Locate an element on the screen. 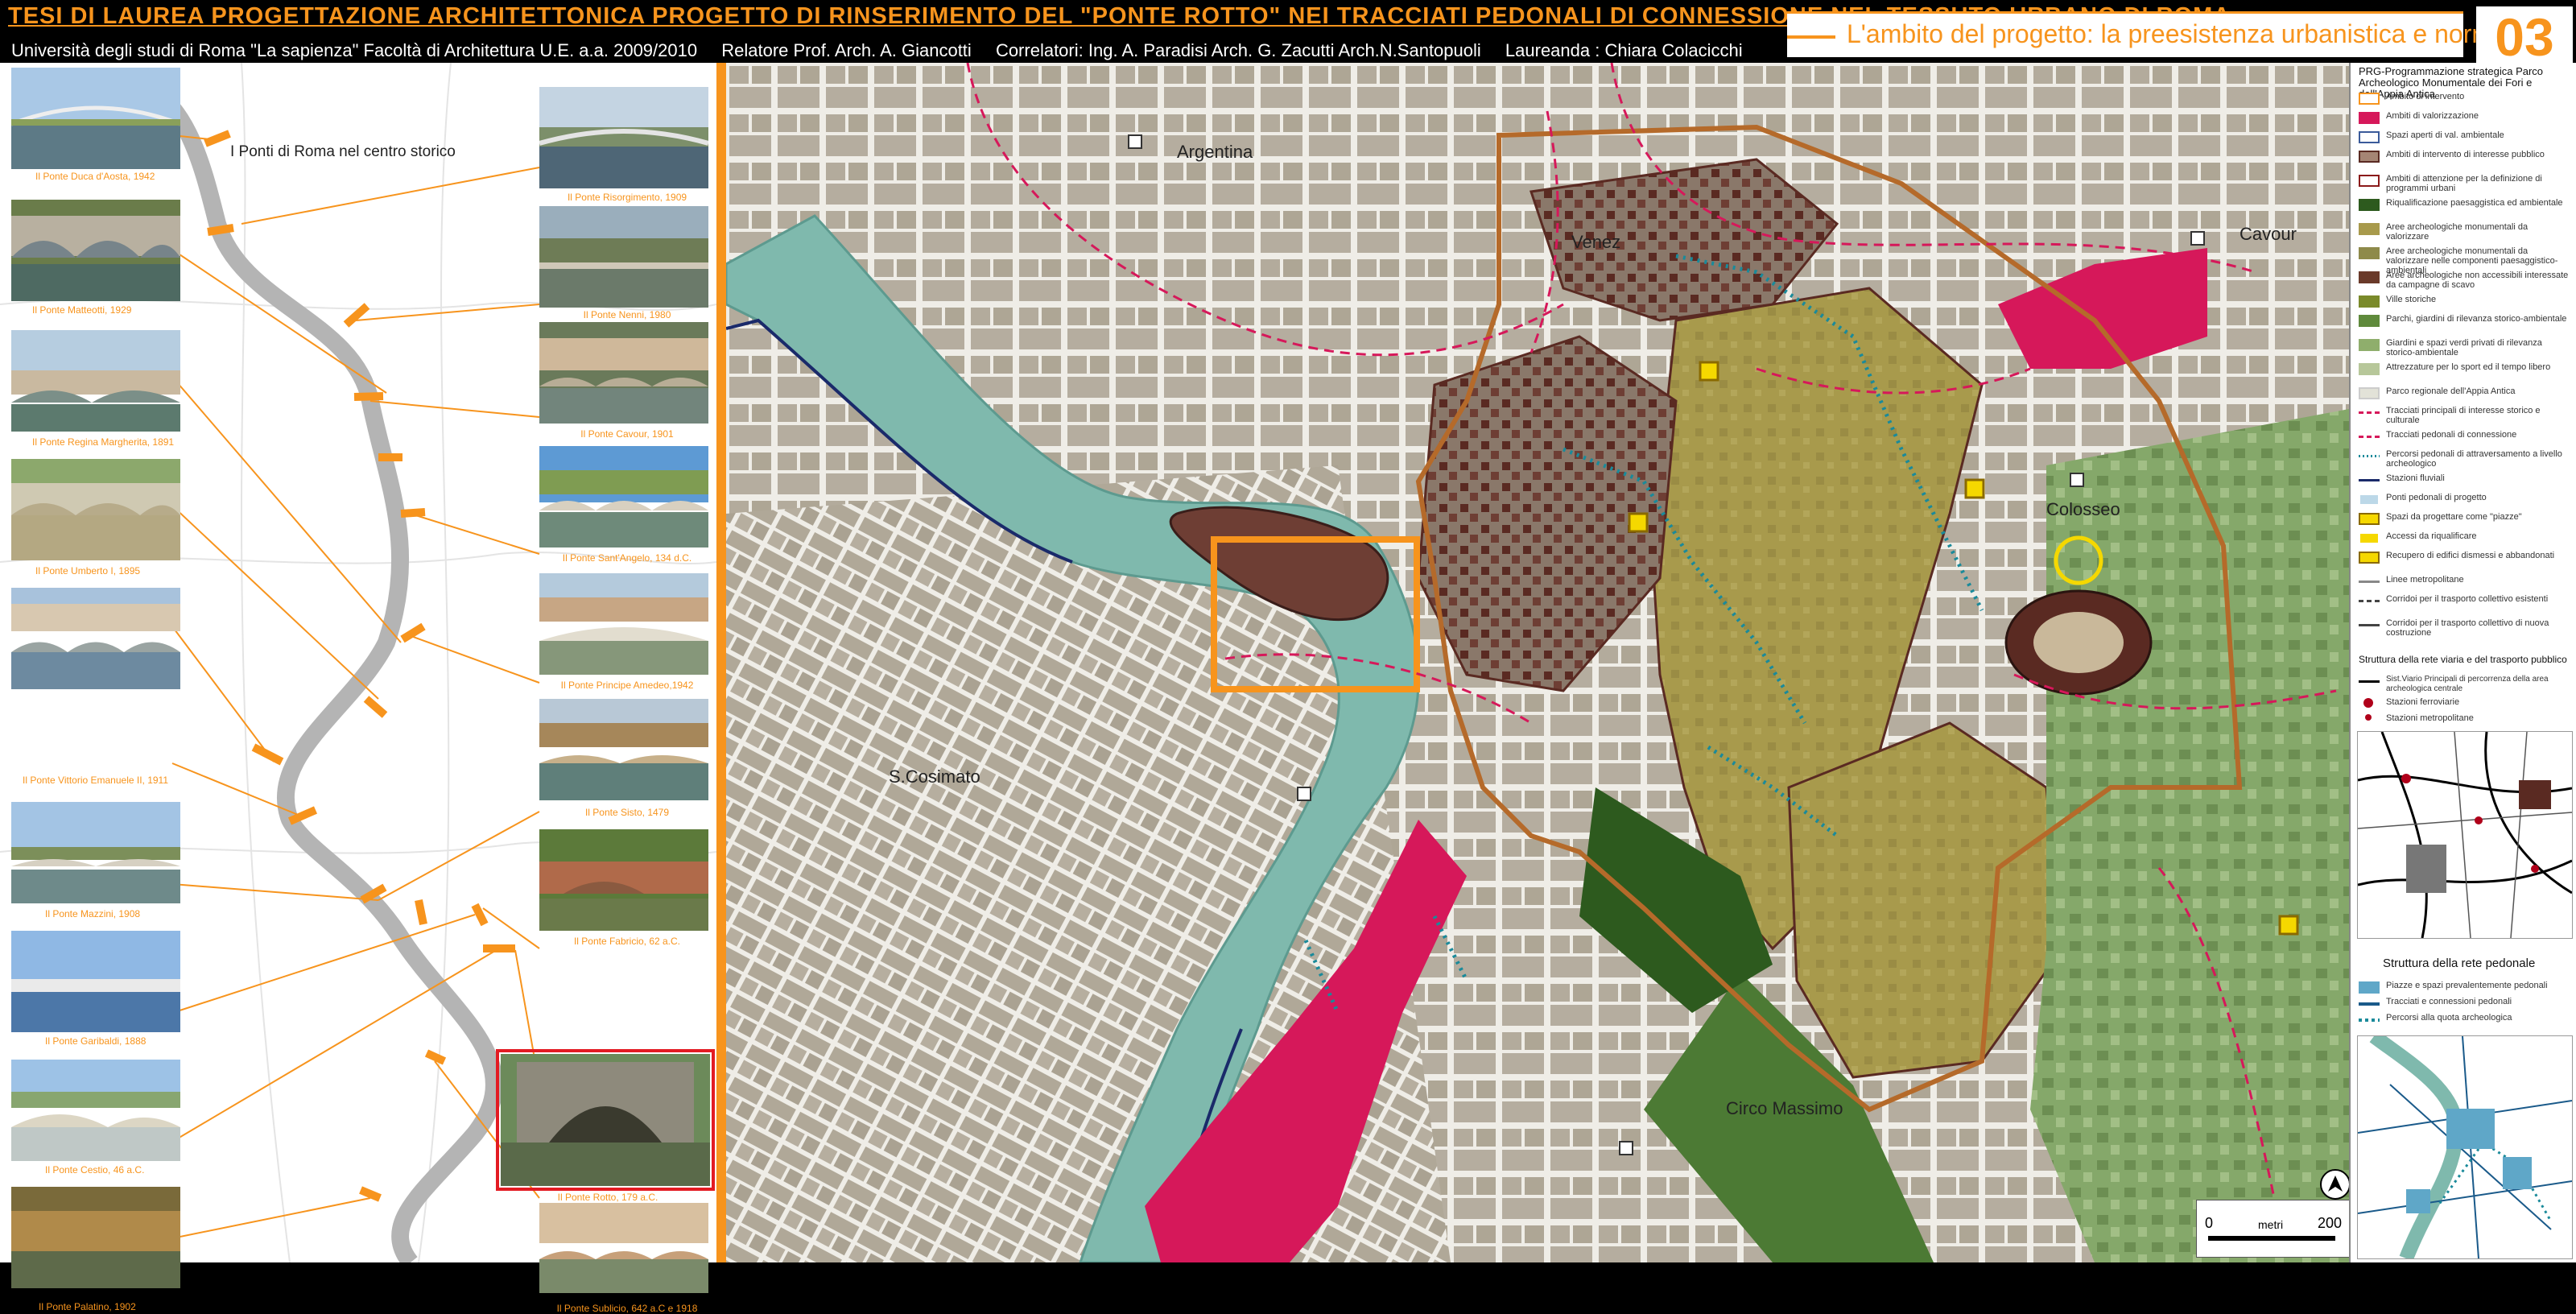  panel-divider is located at coordinates (721, 662).